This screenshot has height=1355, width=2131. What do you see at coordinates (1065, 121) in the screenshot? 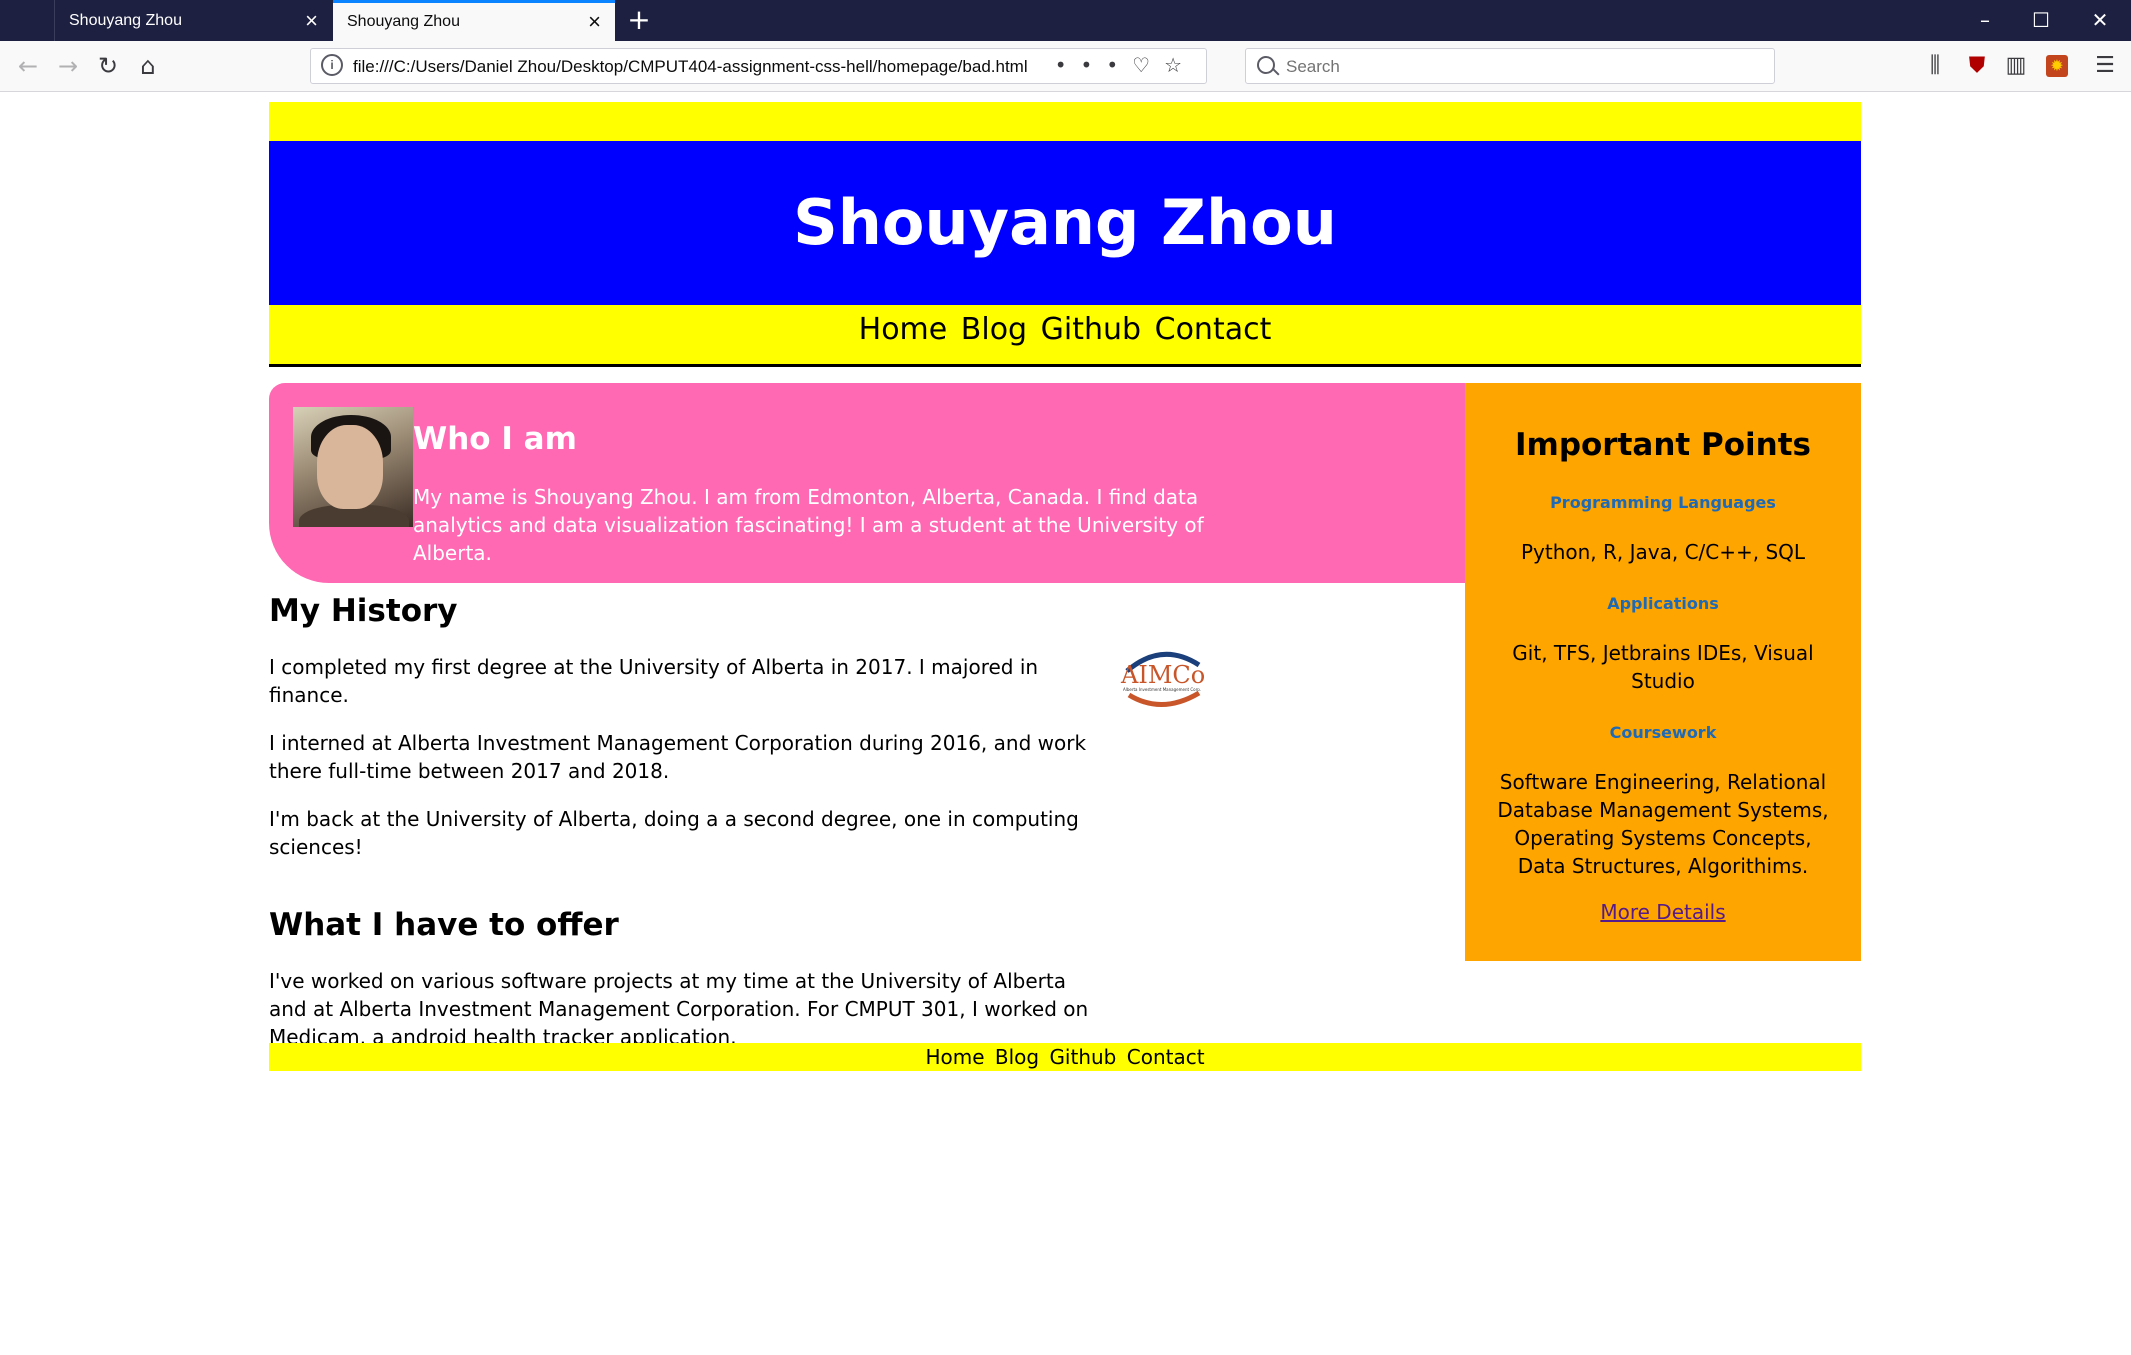
I see `top-band` at bounding box center [1065, 121].